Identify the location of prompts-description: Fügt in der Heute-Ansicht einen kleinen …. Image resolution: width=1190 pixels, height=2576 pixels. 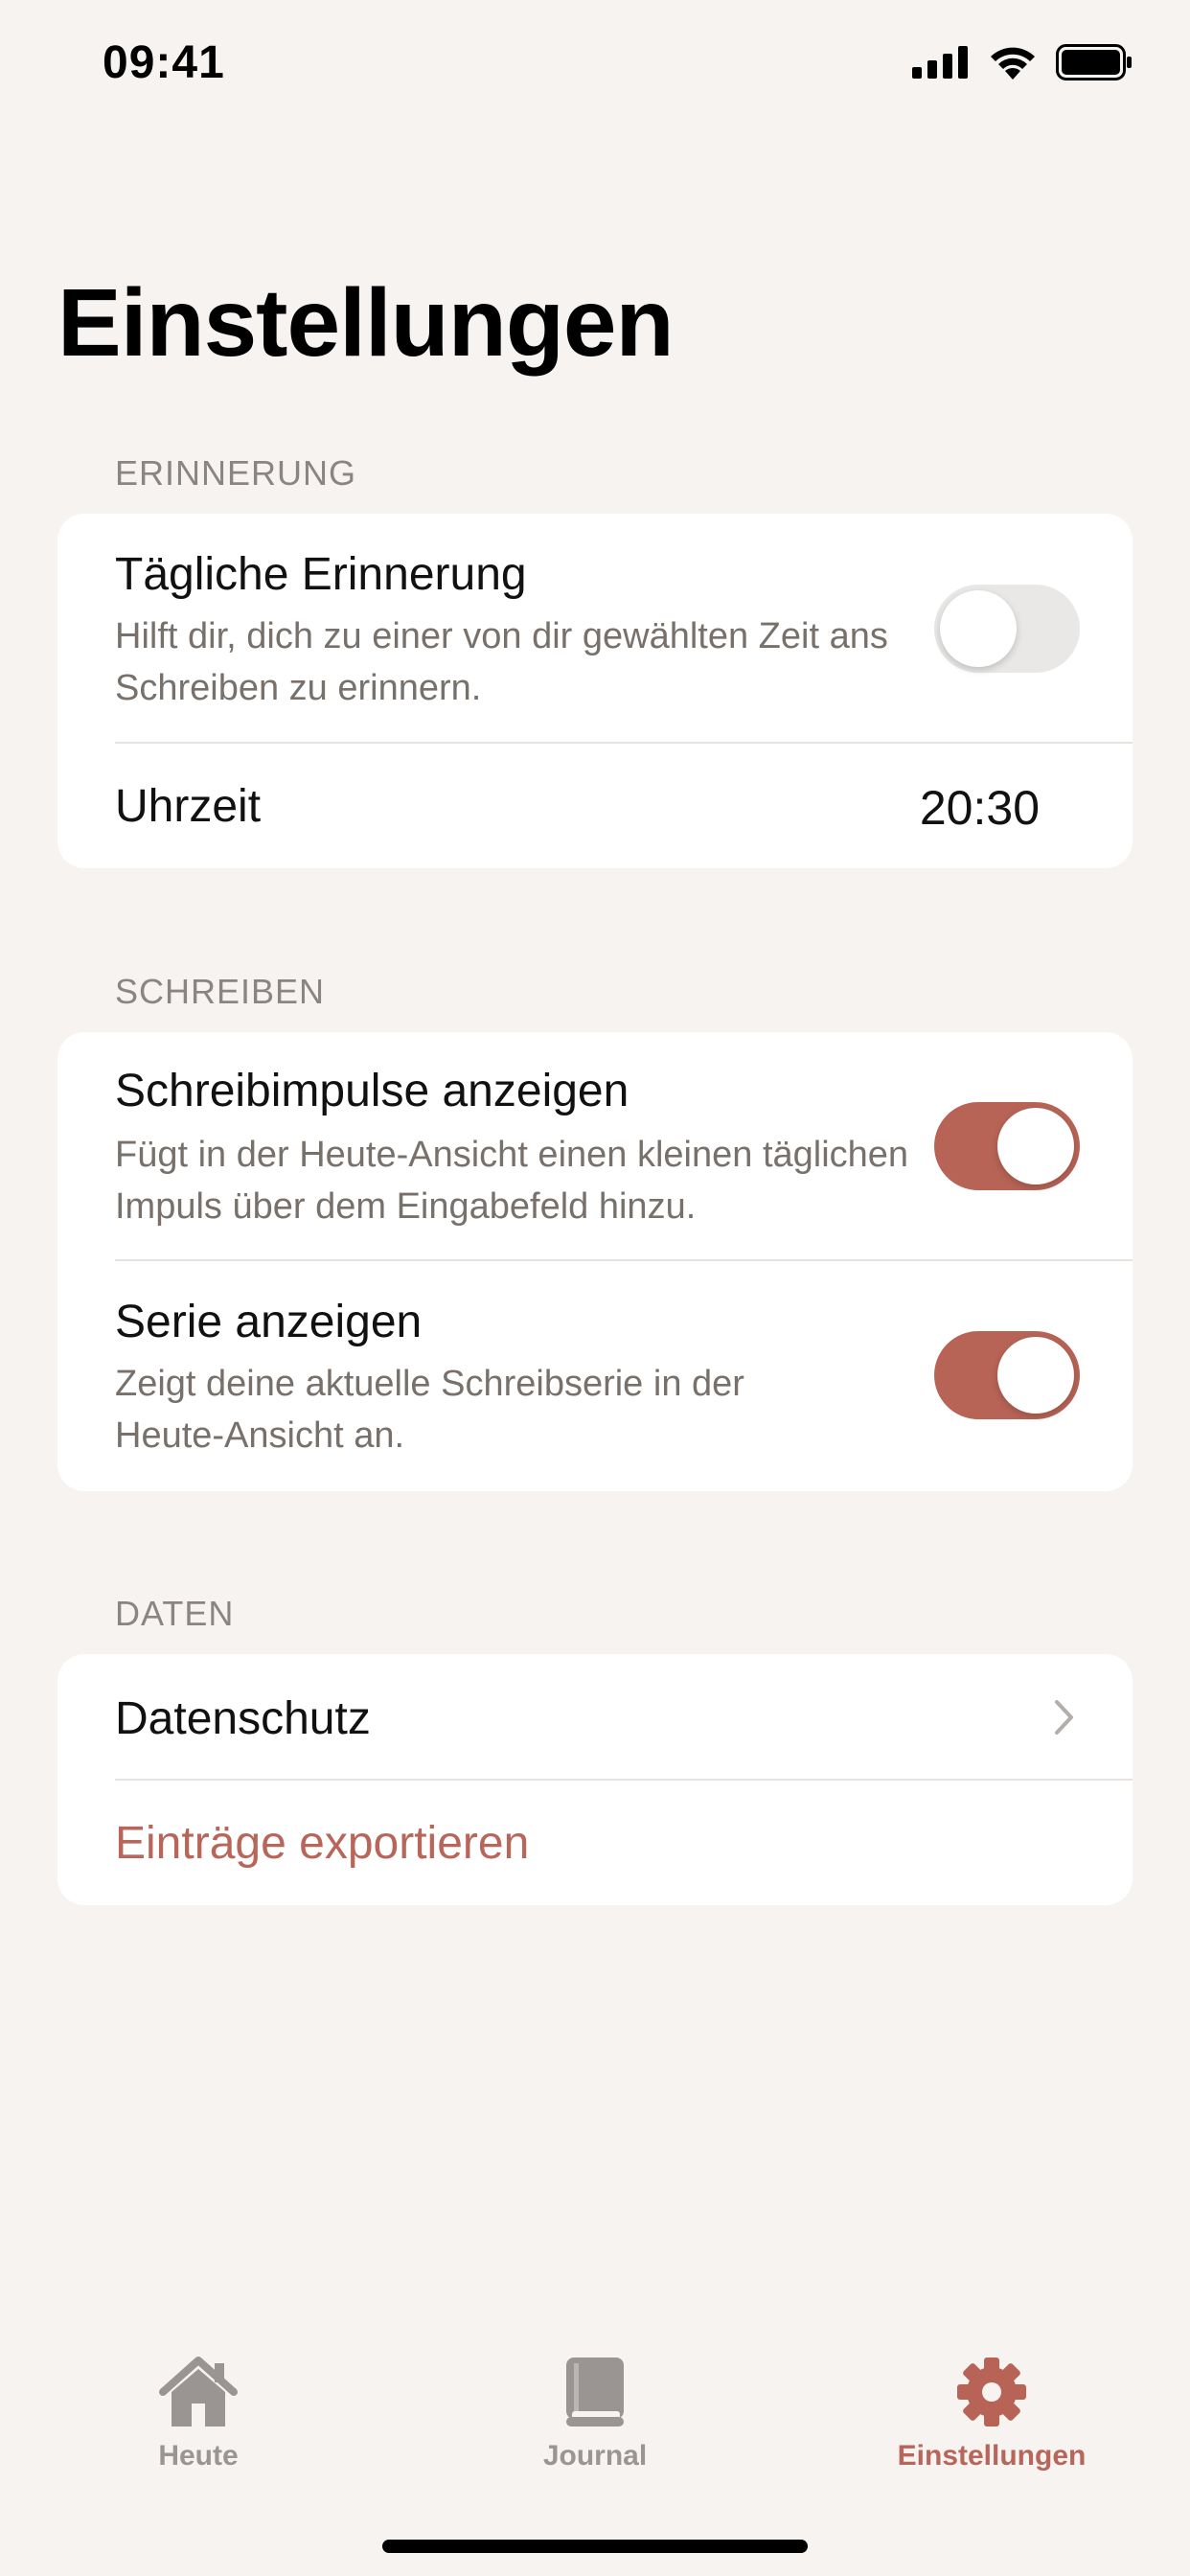
(512, 1181).